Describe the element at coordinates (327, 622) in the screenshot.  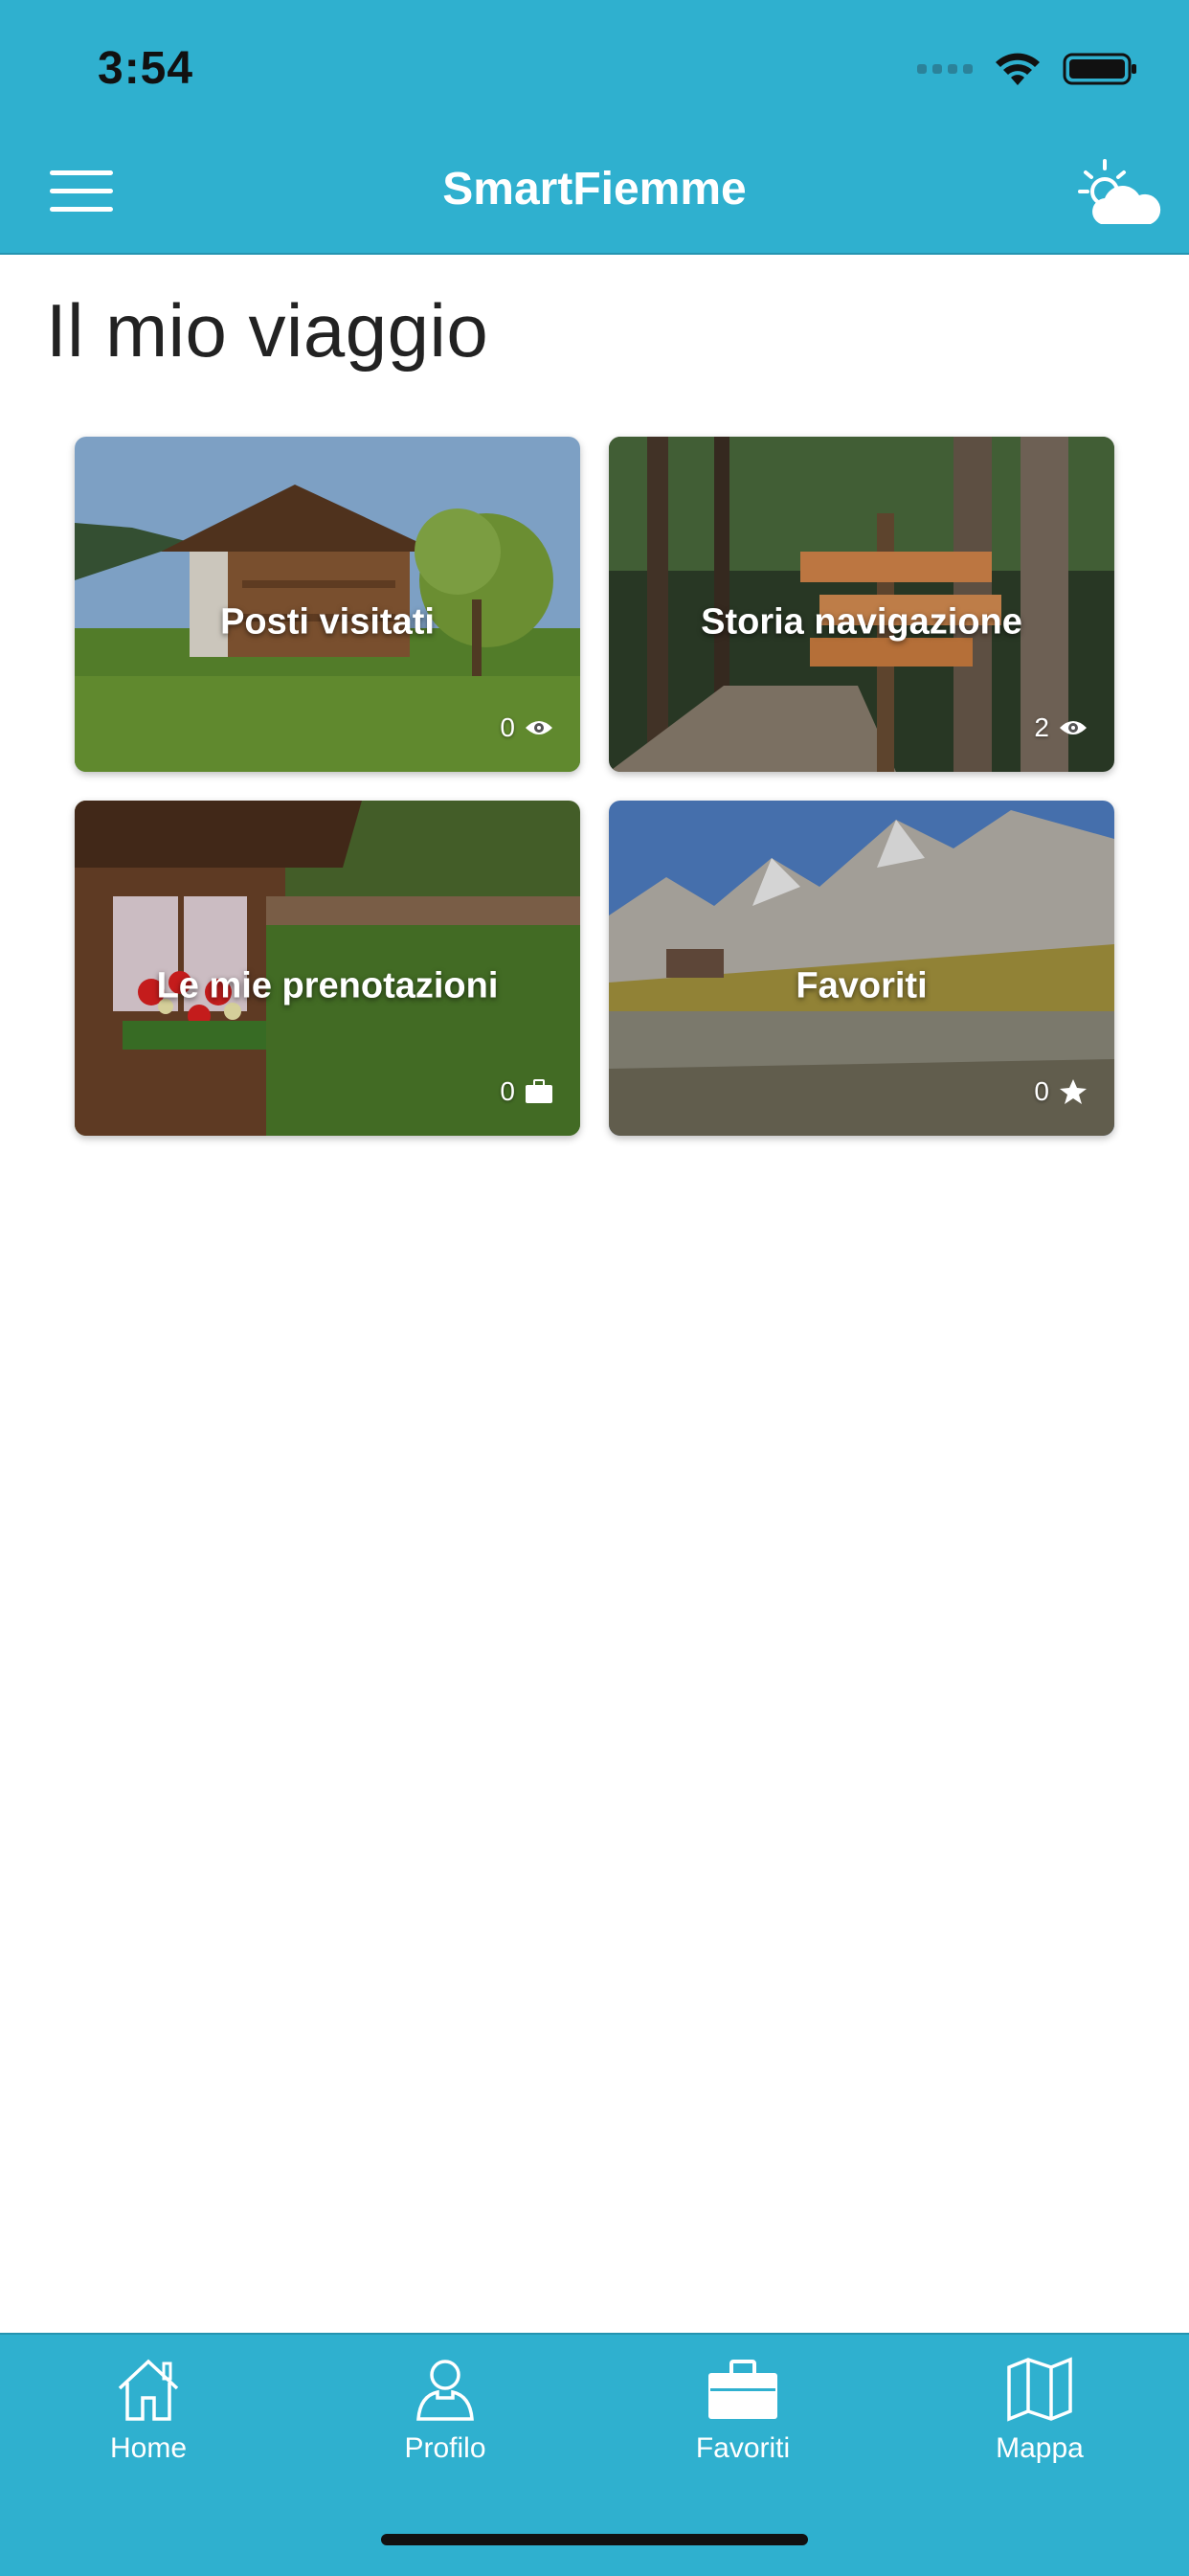
I see `card-label: Posti visitati` at that location.